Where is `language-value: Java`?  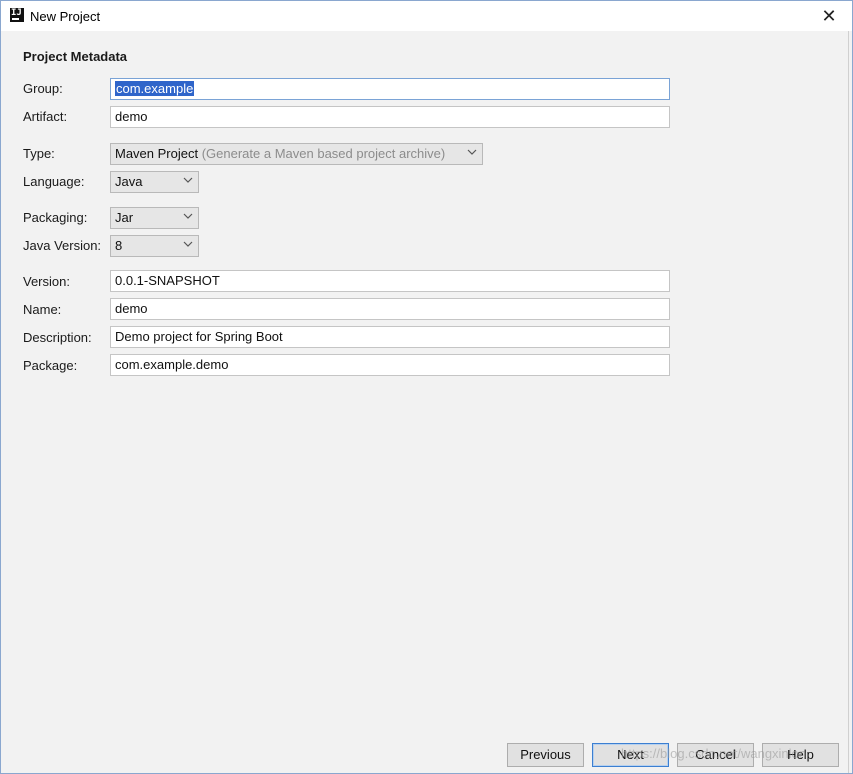 language-value: Java is located at coordinates (129, 181).